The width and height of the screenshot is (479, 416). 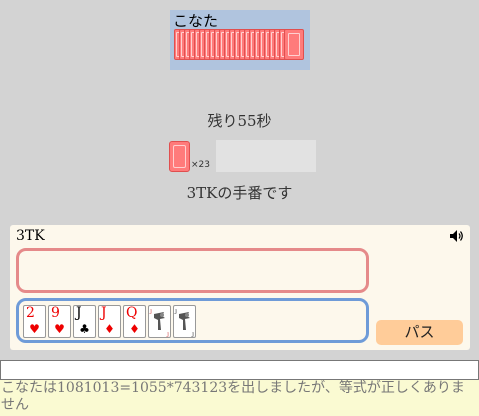 I want to click on hand-card: 9 ♥, so click(x=59, y=321).